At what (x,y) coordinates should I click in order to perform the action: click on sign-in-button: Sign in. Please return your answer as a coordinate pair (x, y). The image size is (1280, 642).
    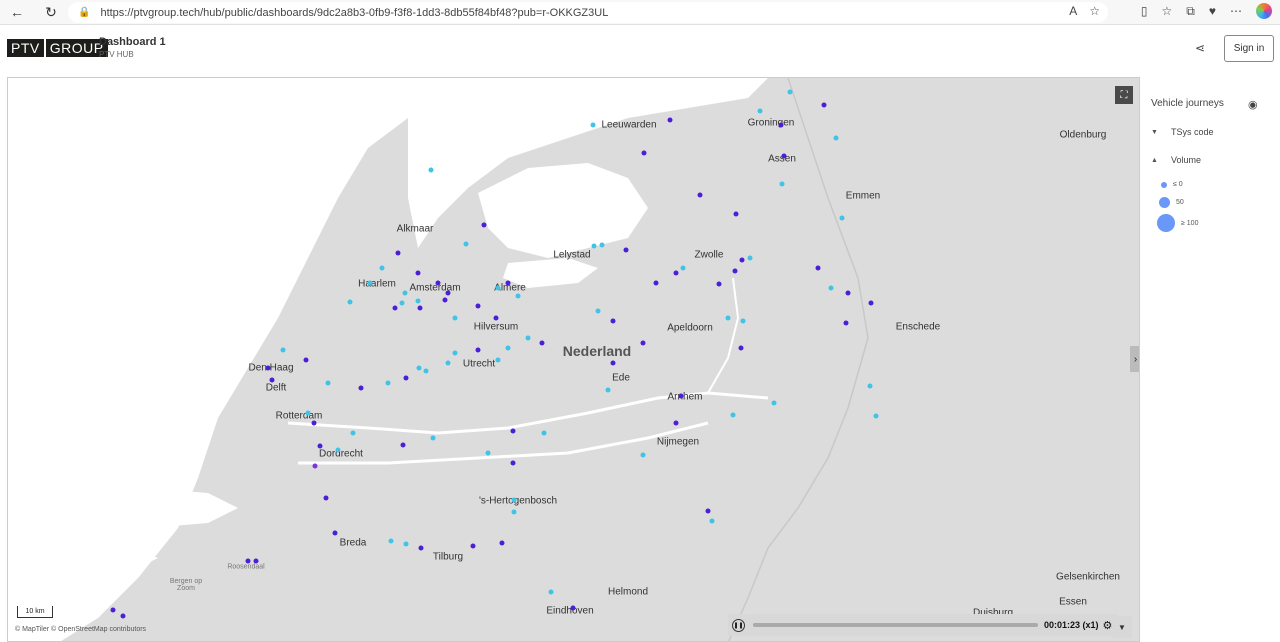
    Looking at the image, I should click on (1249, 48).